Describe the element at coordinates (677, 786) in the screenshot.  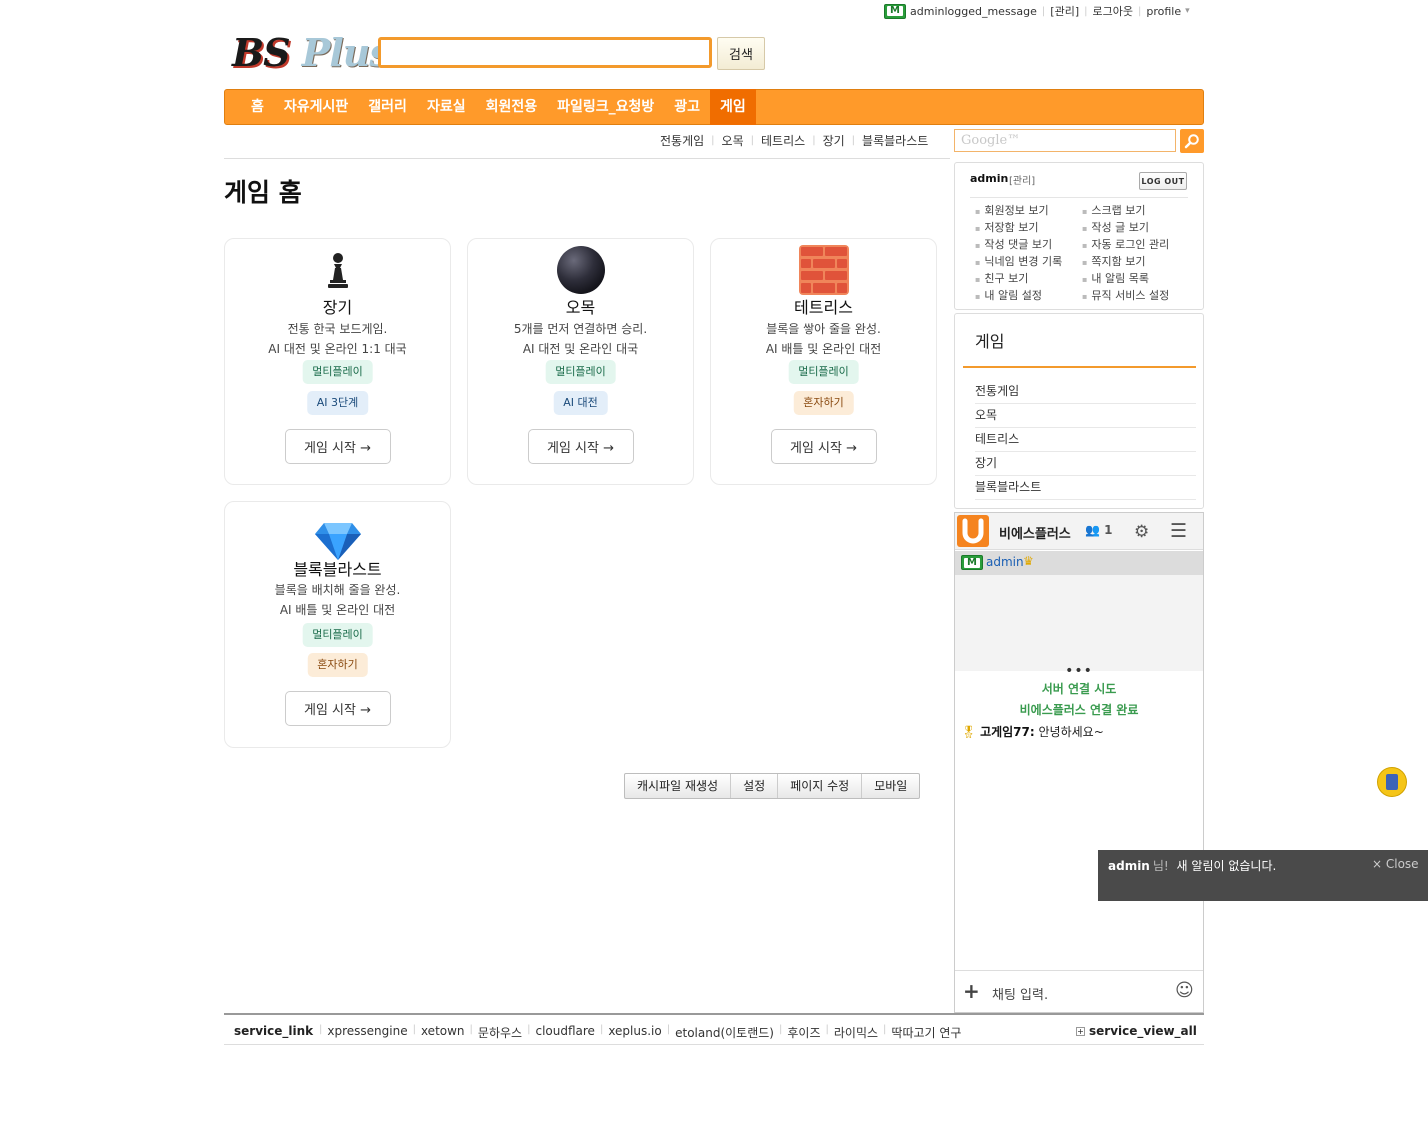
I see `regenerate-cache-button: 캐시파일 재생성` at that location.